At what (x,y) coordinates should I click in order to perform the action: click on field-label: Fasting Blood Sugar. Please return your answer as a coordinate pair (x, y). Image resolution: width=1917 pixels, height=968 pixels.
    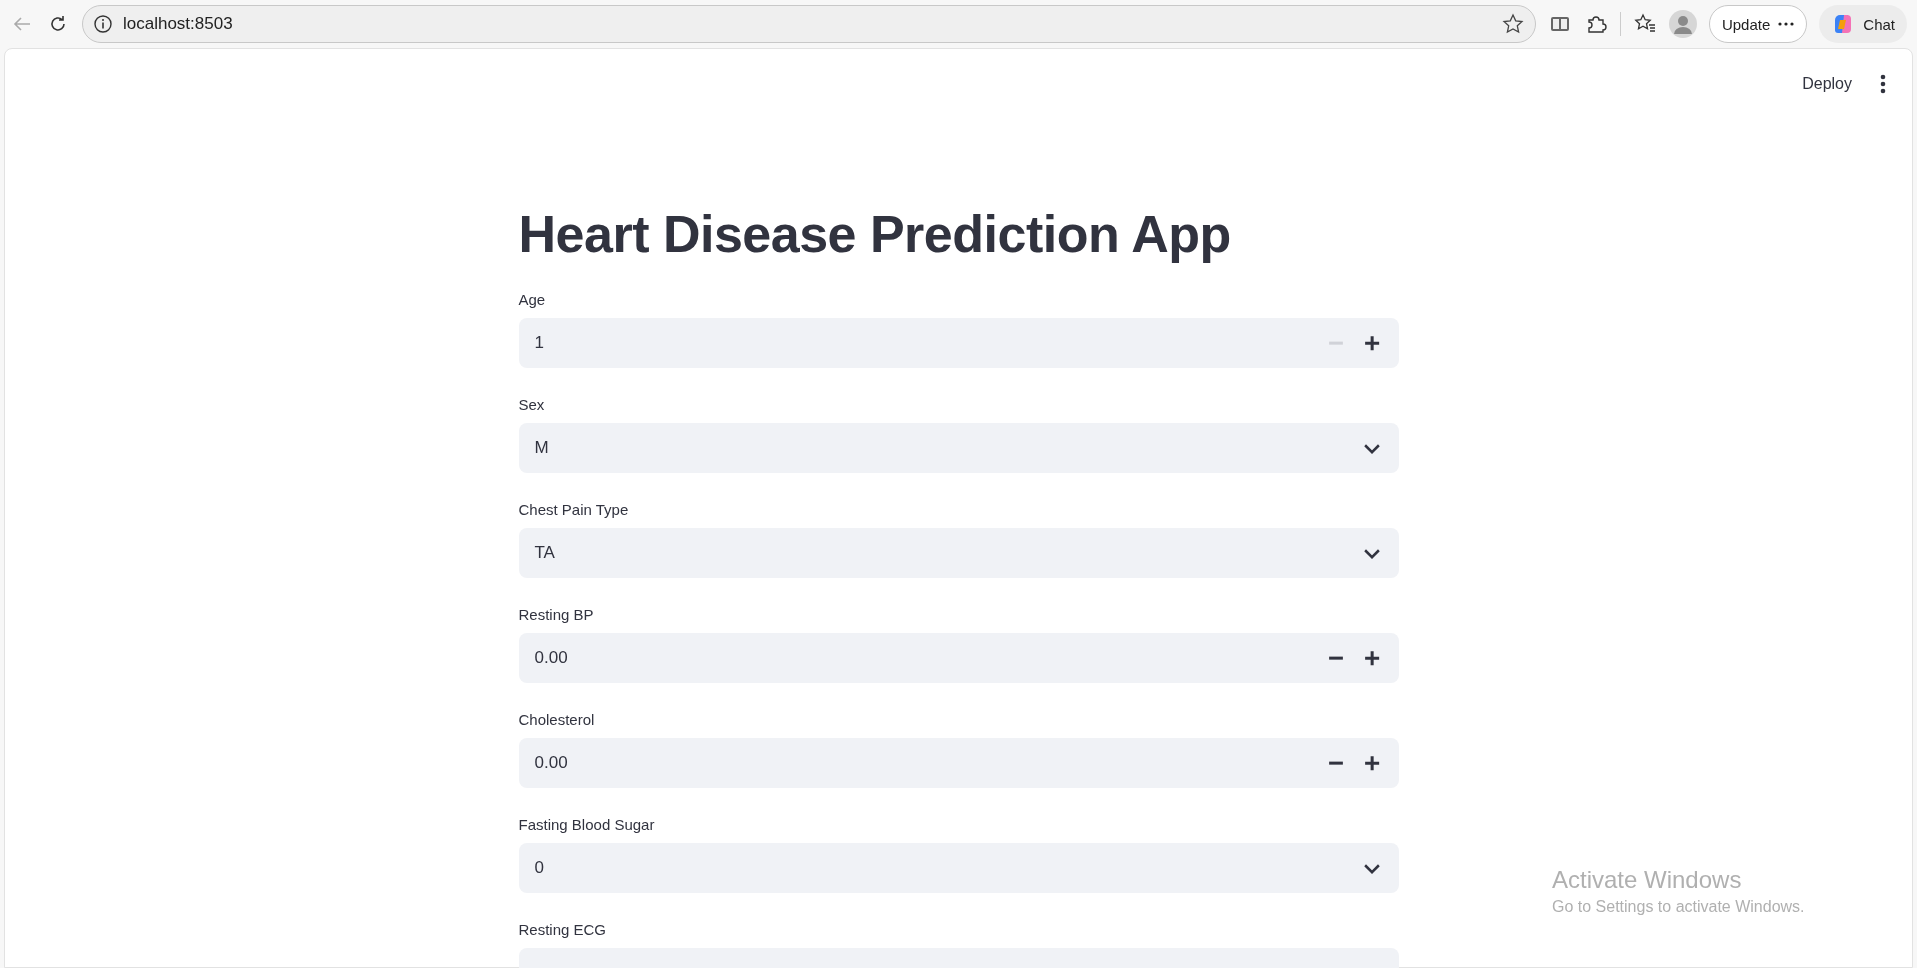
    Looking at the image, I should click on (586, 825).